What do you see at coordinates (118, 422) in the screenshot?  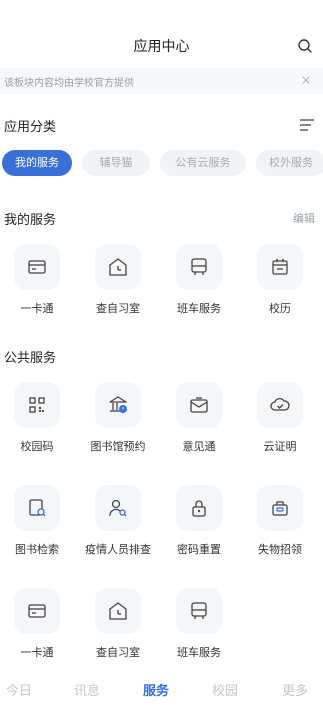 I see `tile-library-booking: 图书馆预约` at bounding box center [118, 422].